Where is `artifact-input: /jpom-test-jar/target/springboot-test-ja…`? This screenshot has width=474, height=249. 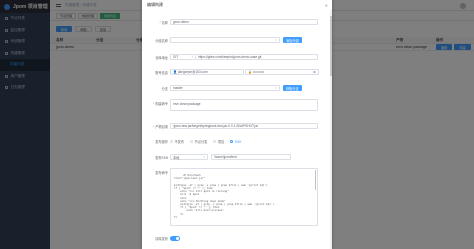 artifact-input: /jpom-test-jar/target/springboot-test-ja… is located at coordinates (244, 126).